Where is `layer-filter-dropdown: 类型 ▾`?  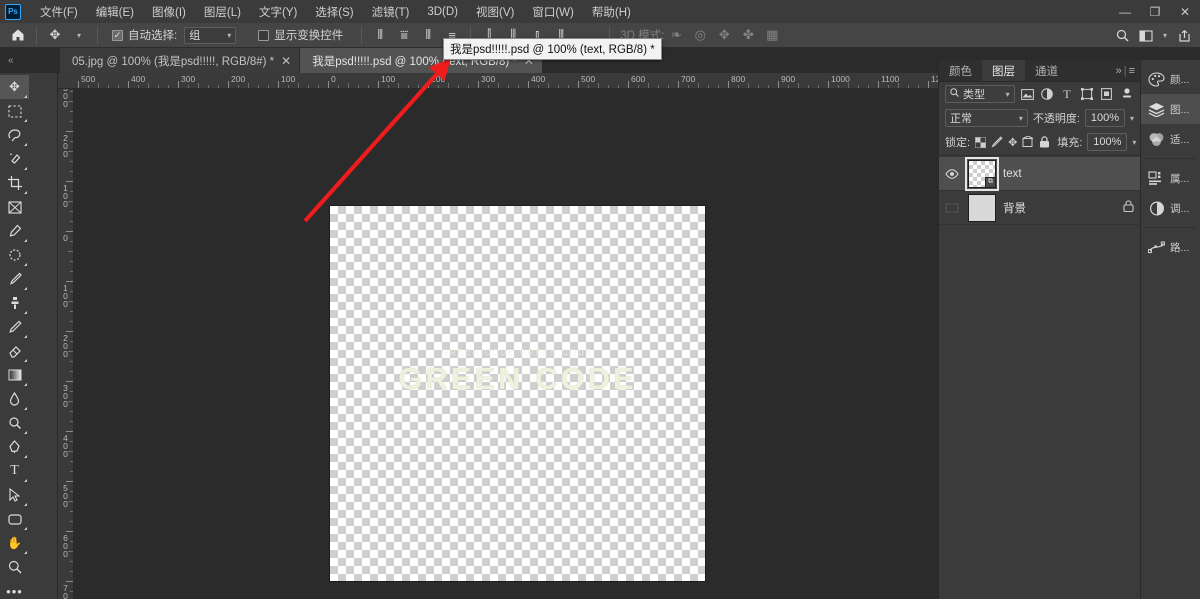 layer-filter-dropdown: 类型 ▾ is located at coordinates (980, 94).